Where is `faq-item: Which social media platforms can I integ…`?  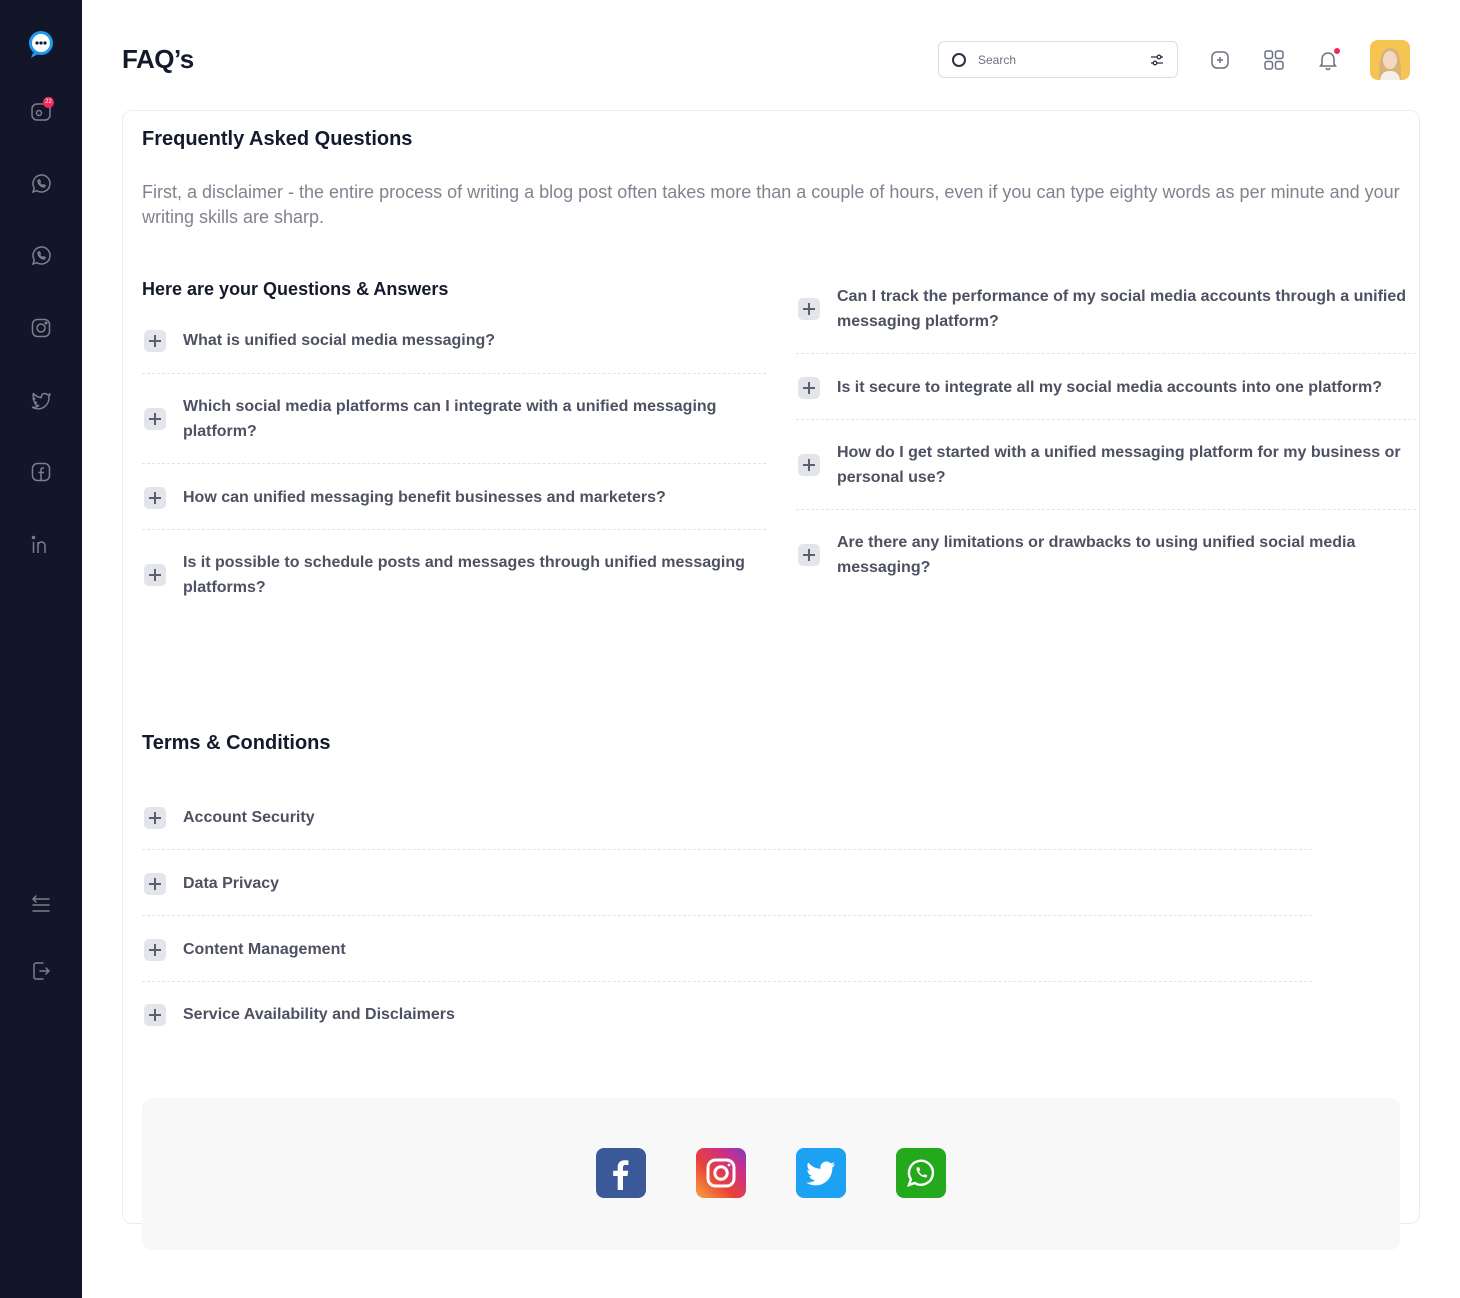
faq-item: Which social media platforms can I integ… is located at coordinates (452, 419).